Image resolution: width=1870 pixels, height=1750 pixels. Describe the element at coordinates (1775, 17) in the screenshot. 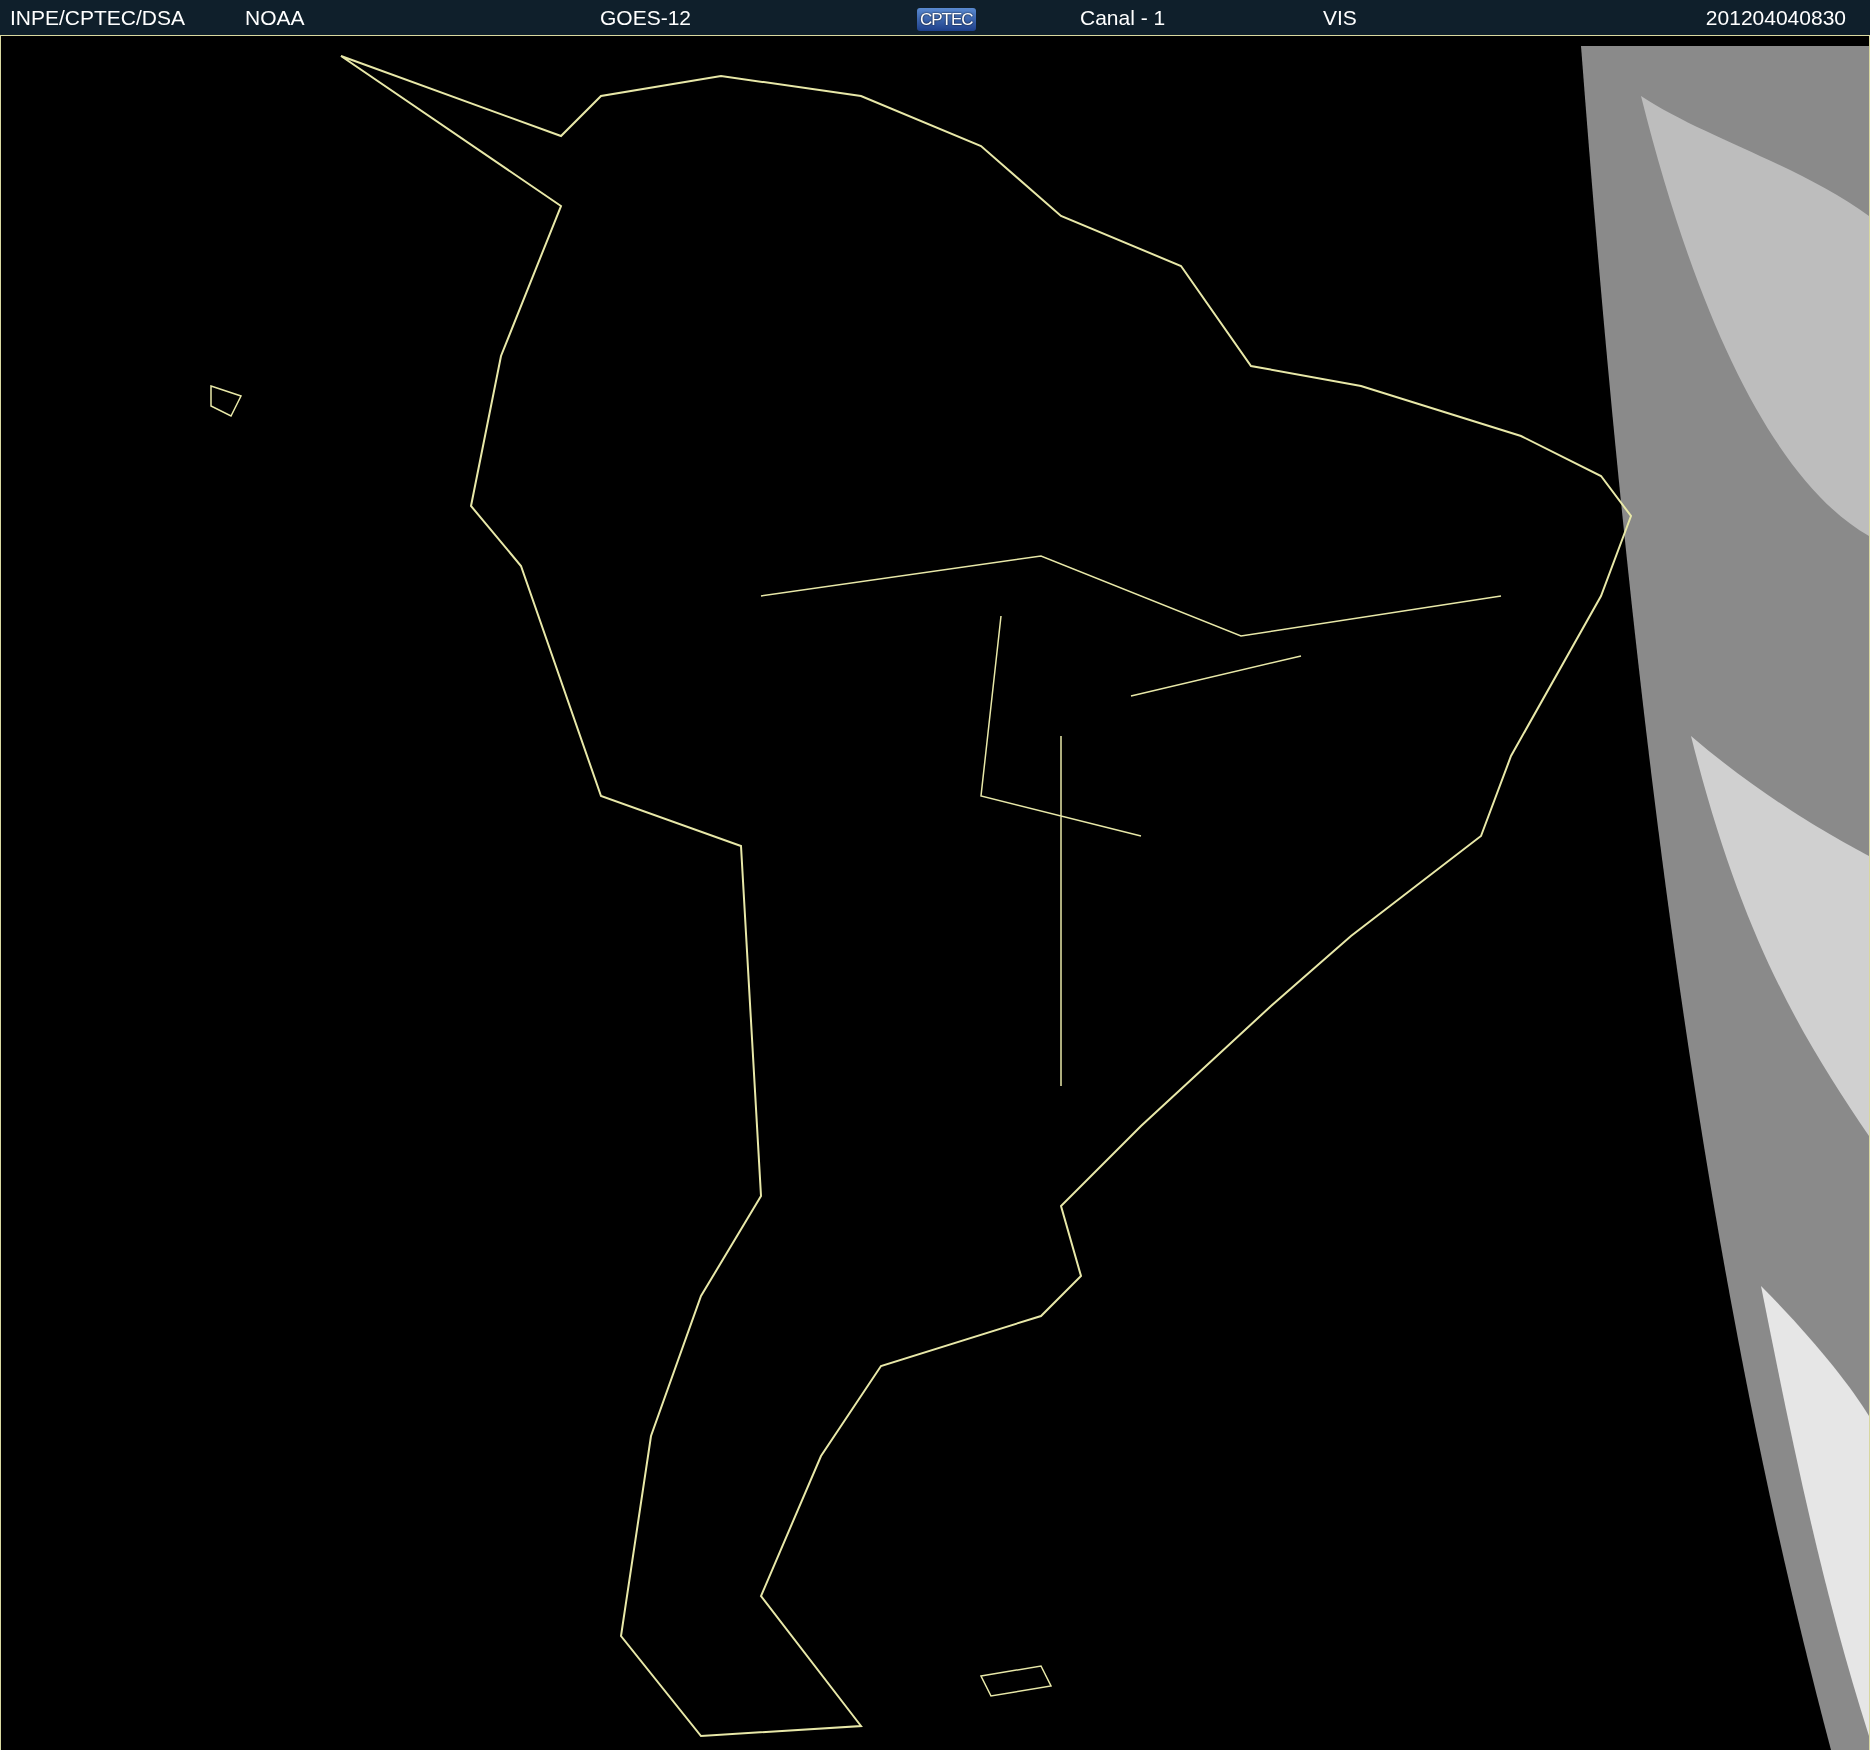

I see `header-label: 201204040830` at that location.